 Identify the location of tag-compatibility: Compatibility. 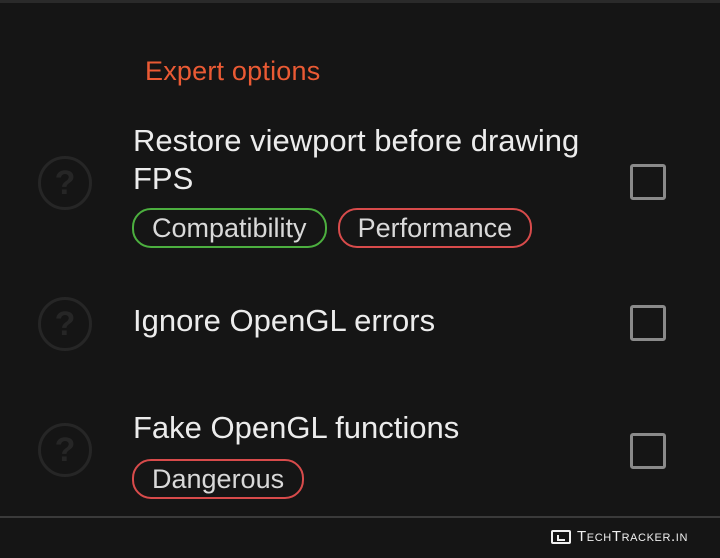
(229, 228).